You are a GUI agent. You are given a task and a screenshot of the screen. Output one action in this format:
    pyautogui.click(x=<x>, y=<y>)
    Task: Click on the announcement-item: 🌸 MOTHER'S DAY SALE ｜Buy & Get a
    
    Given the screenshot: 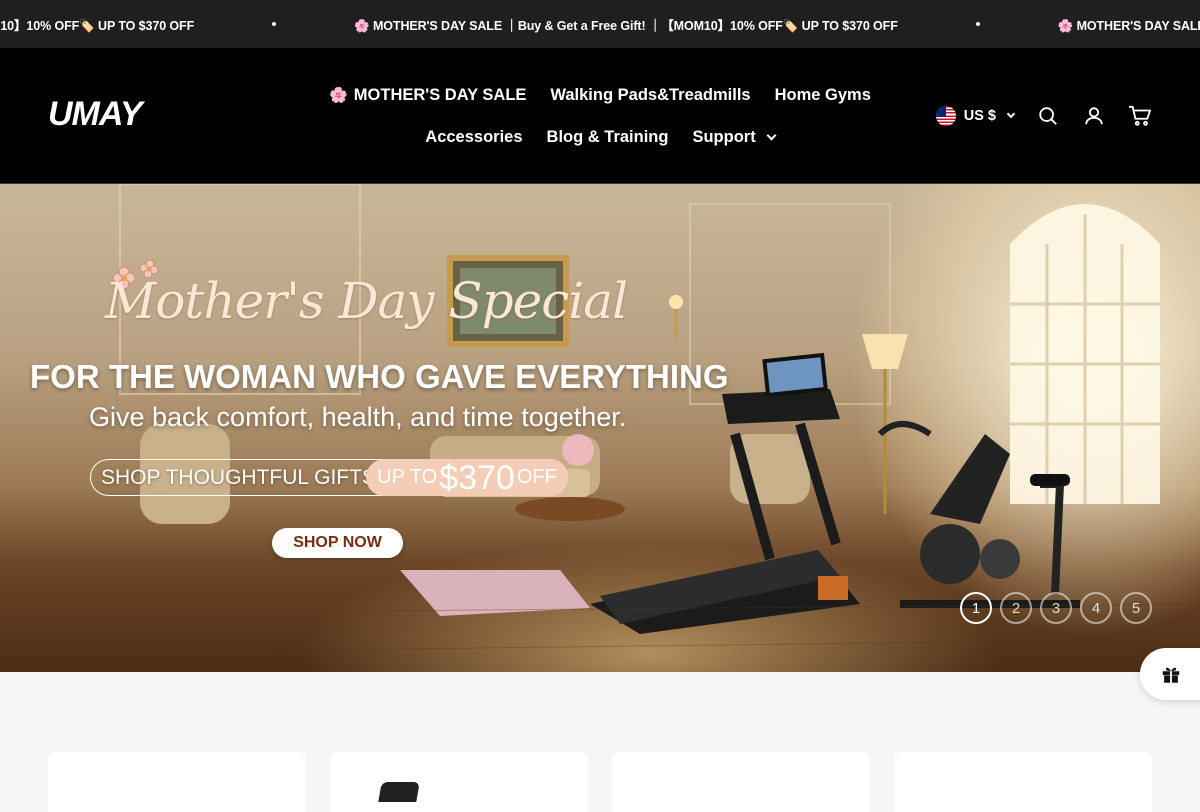 What is the action you would take?
    pyautogui.click(x=1129, y=24)
    